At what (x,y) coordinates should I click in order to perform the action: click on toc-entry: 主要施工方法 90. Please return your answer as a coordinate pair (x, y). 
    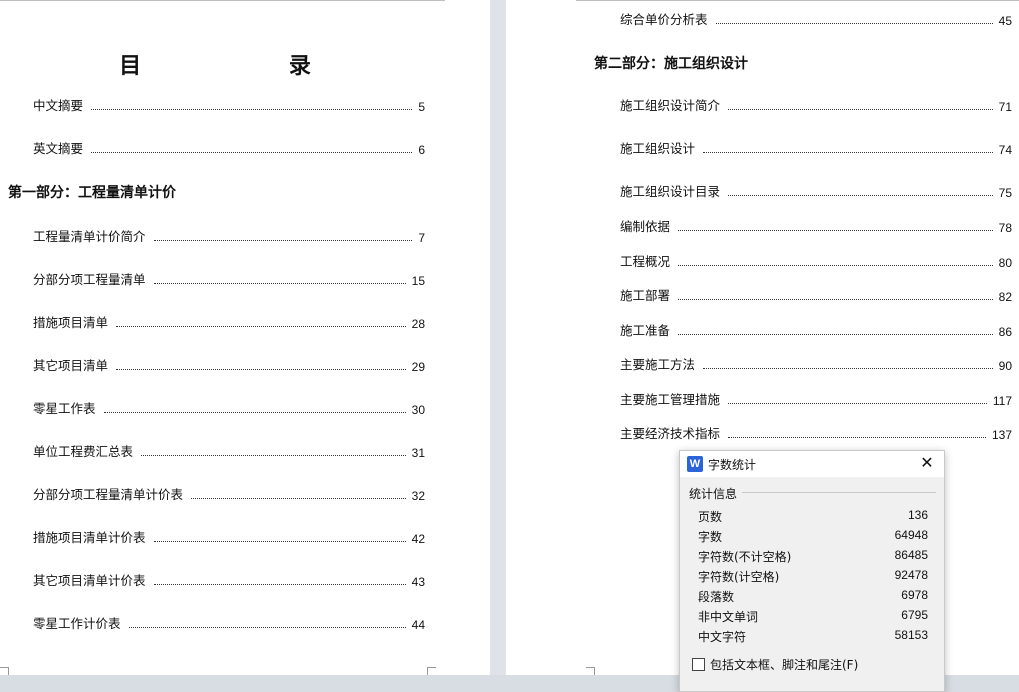
    Looking at the image, I should click on (816, 364).